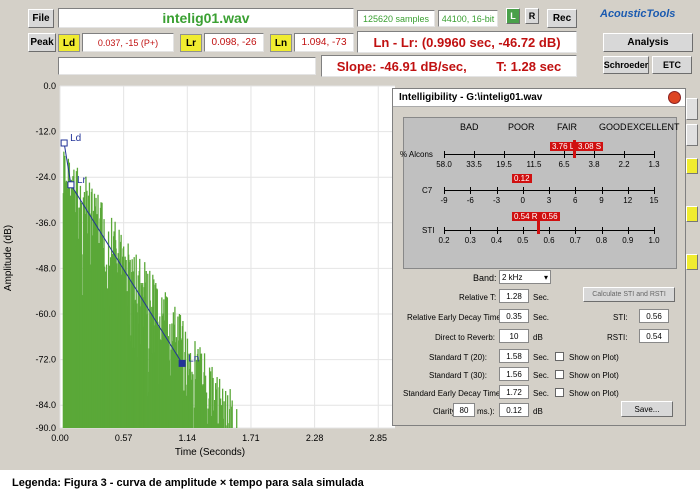 This screenshot has width=700, height=496. What do you see at coordinates (590, 146) in the screenshot?
I see `alcons-right-marker: 3.08 S` at bounding box center [590, 146].